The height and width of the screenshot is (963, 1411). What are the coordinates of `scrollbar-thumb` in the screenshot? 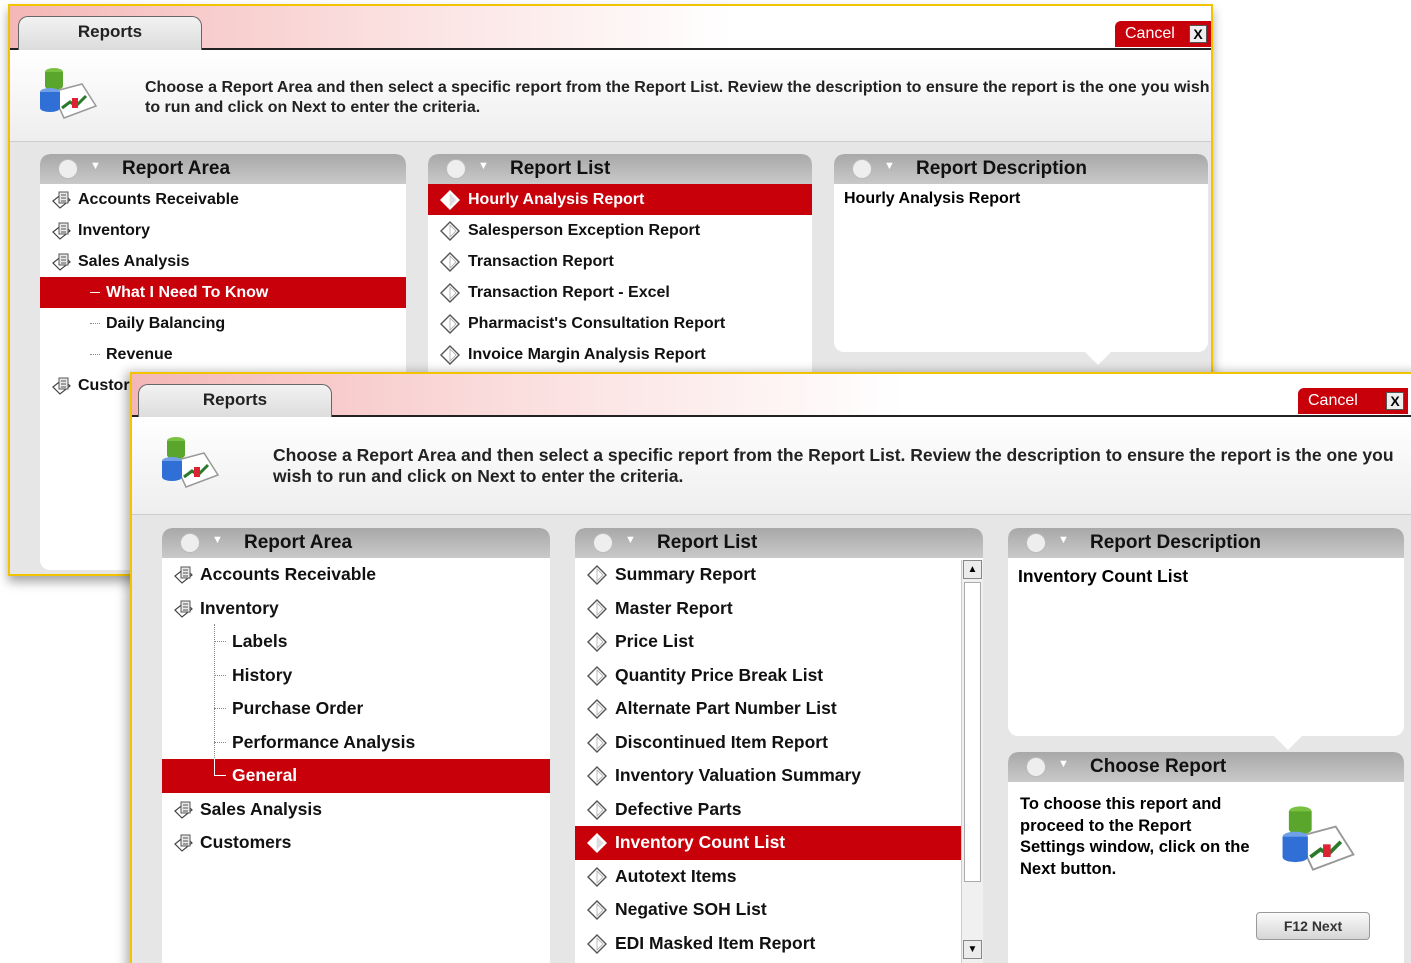 It's located at (972, 732).